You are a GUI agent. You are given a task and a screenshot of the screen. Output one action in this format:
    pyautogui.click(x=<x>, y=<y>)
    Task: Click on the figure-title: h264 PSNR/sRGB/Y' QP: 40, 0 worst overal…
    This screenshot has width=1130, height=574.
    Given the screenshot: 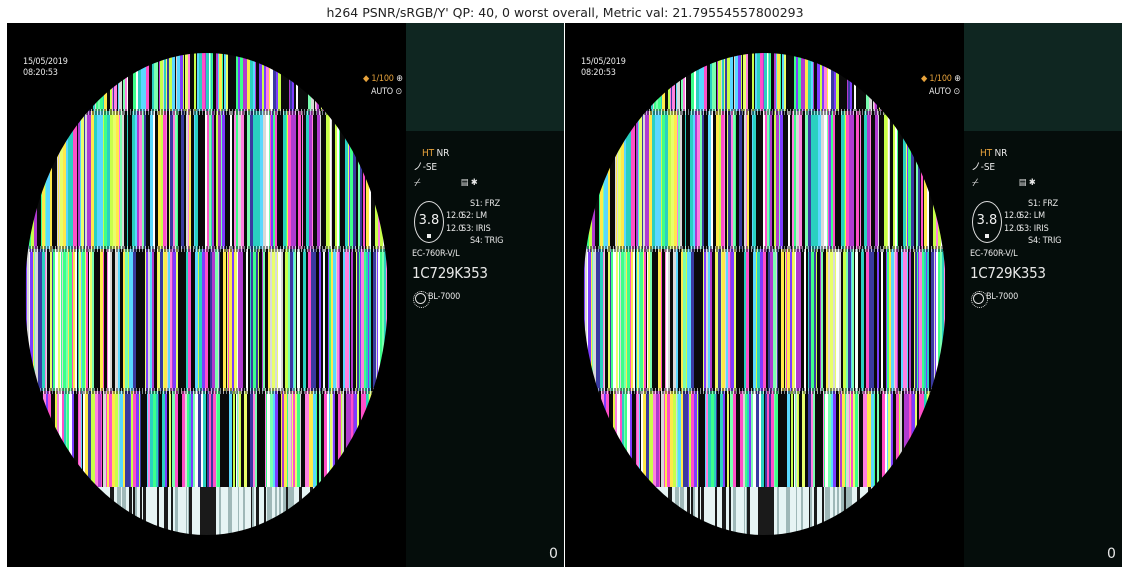 What is the action you would take?
    pyautogui.click(x=565, y=12)
    